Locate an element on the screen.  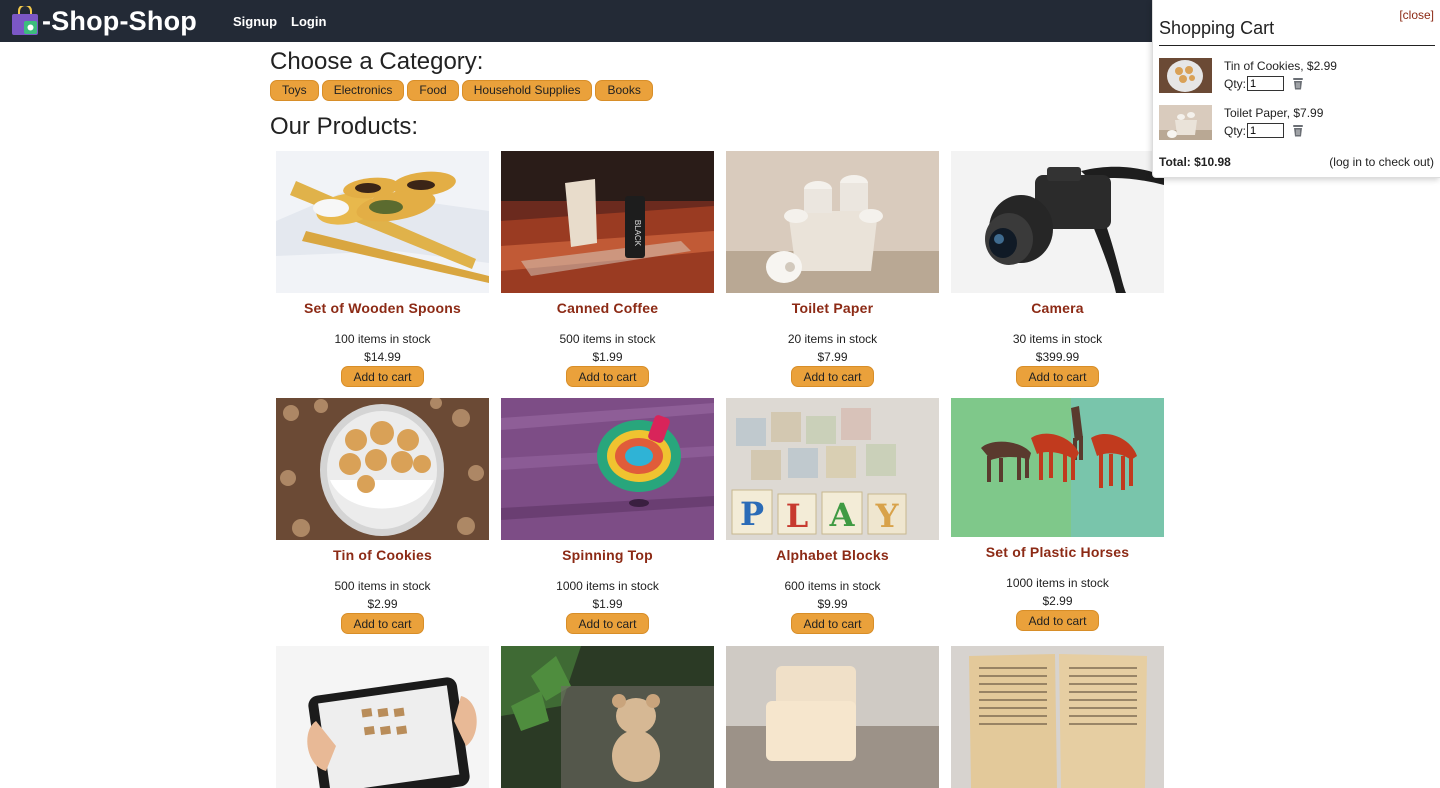
block-letter-p: P is located at coordinates (752, 514).